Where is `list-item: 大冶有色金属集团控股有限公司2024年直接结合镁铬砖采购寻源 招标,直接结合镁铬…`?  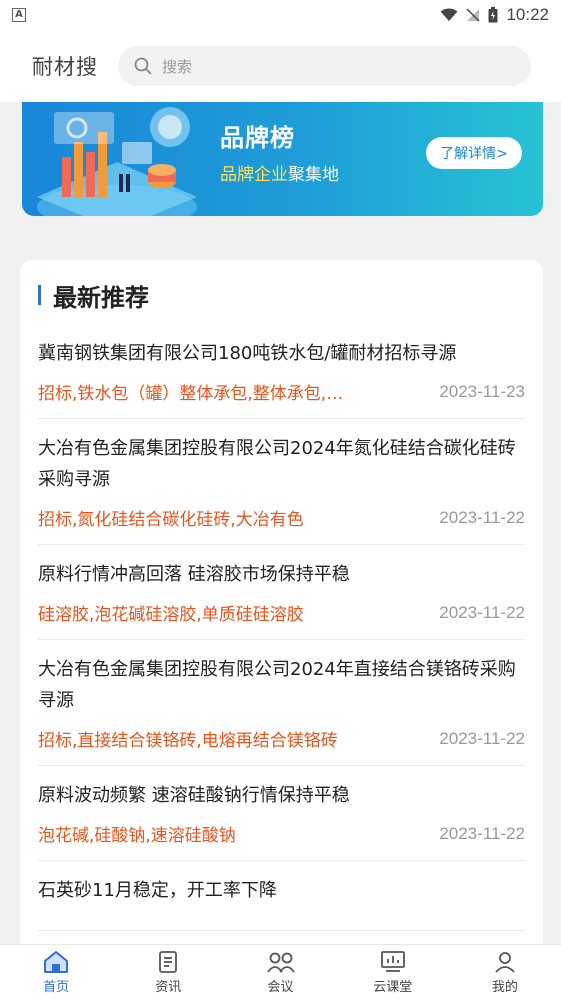 list-item: 大冶有色金属集团控股有限公司2024年直接结合镁铬砖采购寻源 招标,直接结合镁铬… is located at coordinates (281, 710).